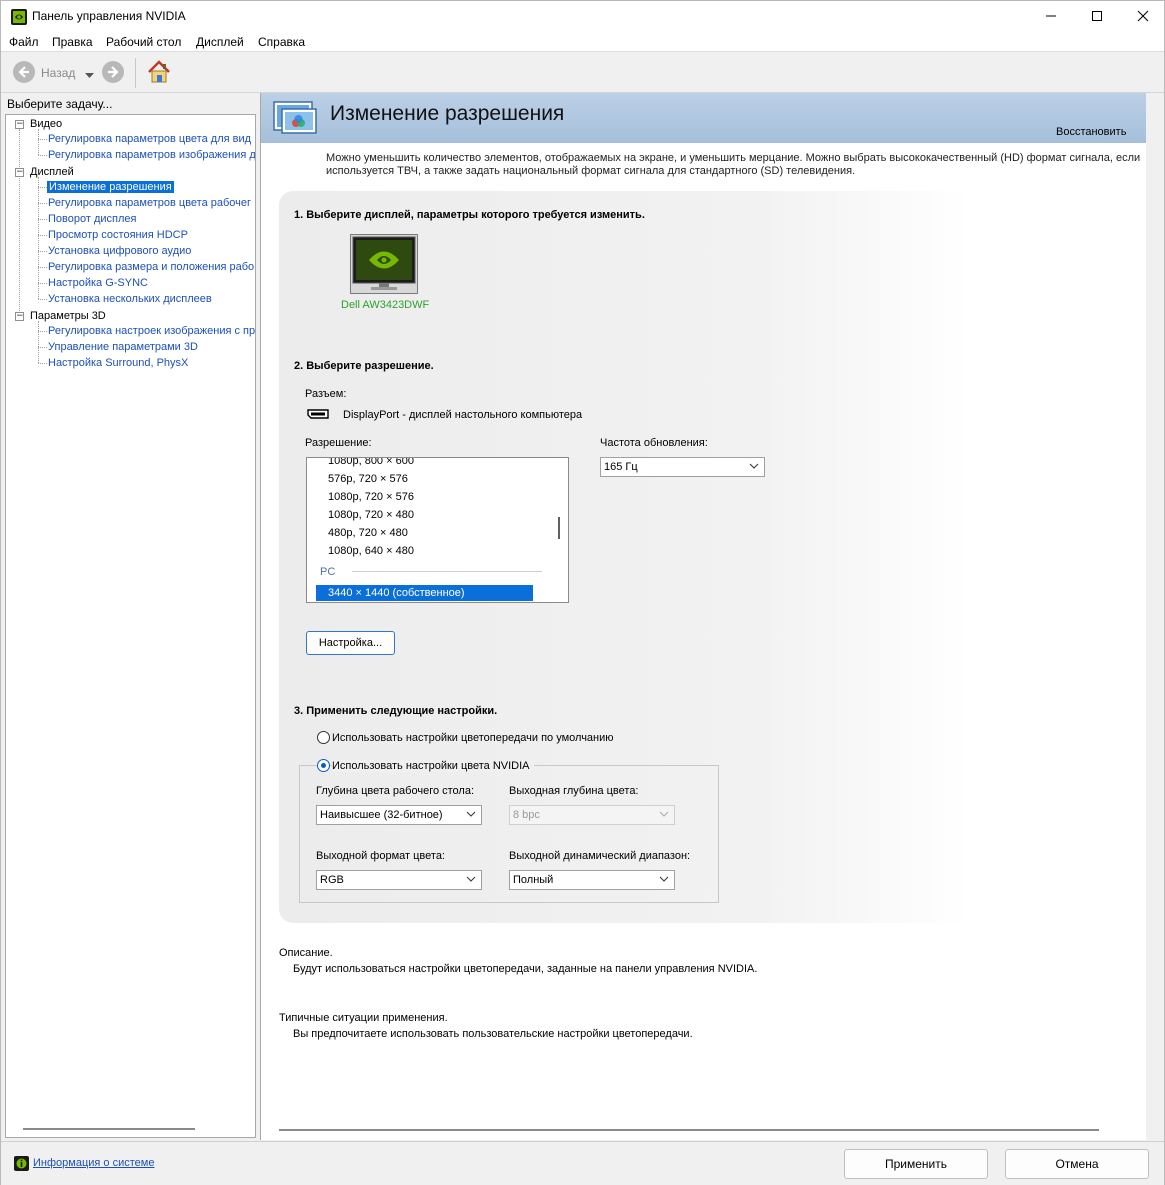 Image resolution: width=1165 pixels, height=1185 pixels. What do you see at coordinates (399, 880) in the screenshot?
I see `output-format-select: RGB` at bounding box center [399, 880].